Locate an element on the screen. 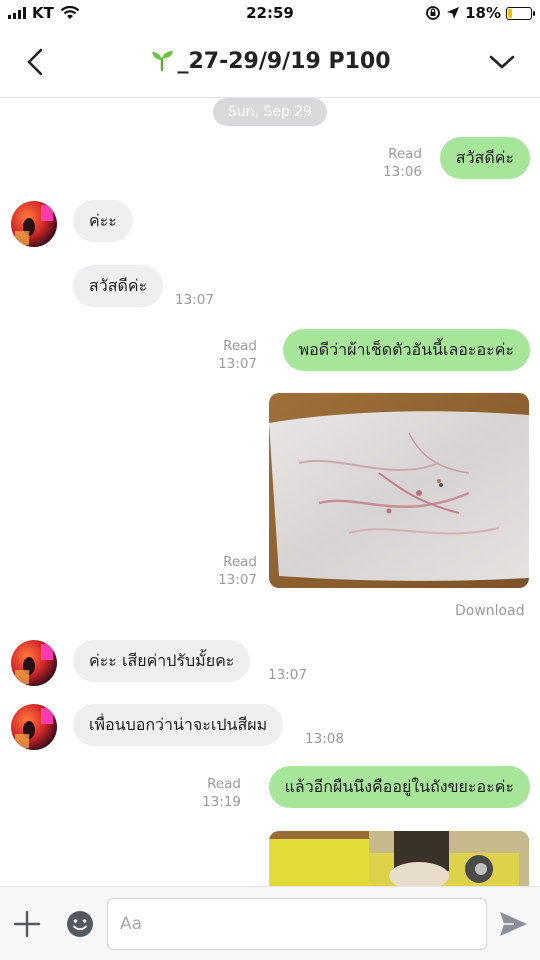 Image resolution: width=540 pixels, height=960 pixels. emoji-icon is located at coordinates (80, 924).